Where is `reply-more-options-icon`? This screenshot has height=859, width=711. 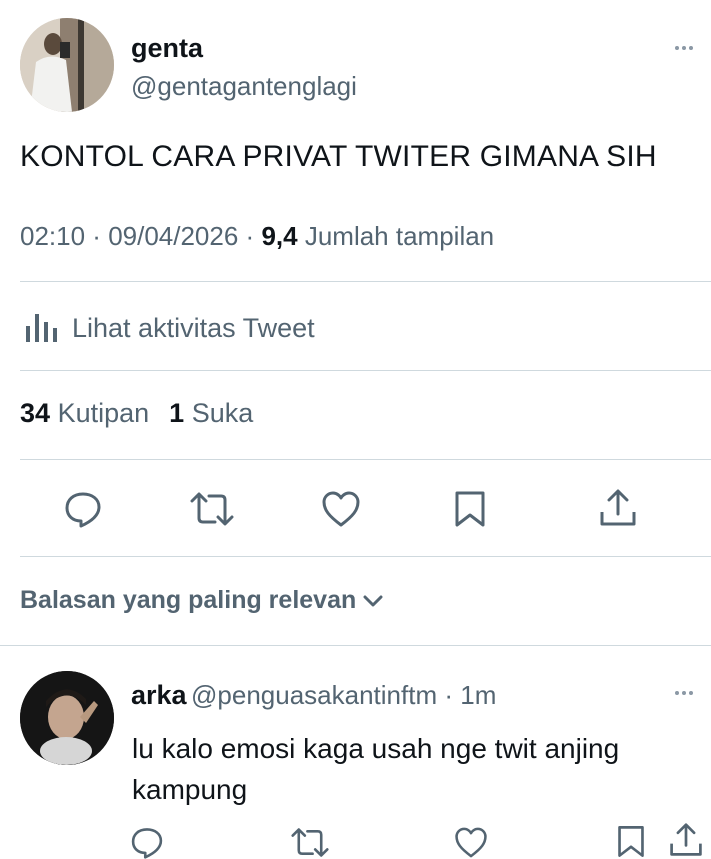
reply-more-options-icon is located at coordinates (684, 693).